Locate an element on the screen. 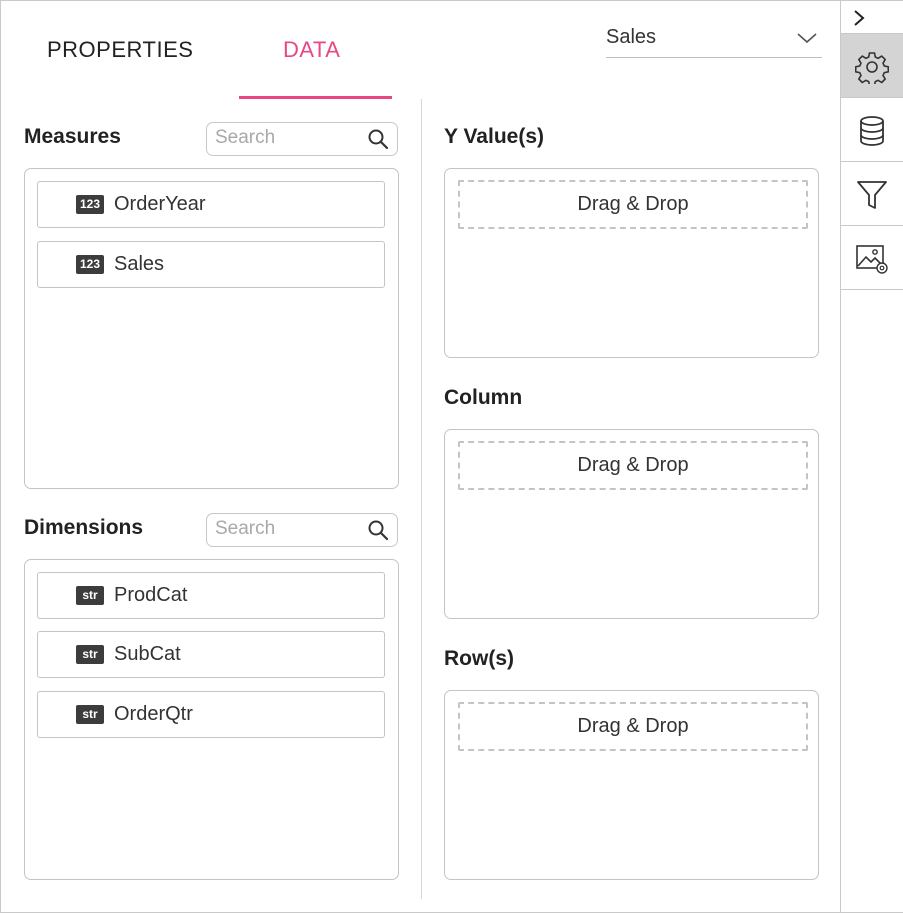  rows-box: Drag & Drop is located at coordinates (631, 785).